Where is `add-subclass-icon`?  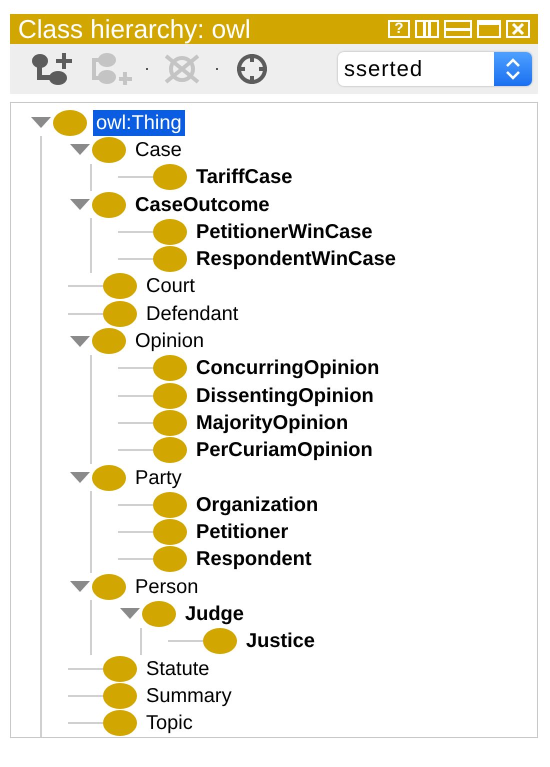 add-subclass-icon is located at coordinates (52, 69).